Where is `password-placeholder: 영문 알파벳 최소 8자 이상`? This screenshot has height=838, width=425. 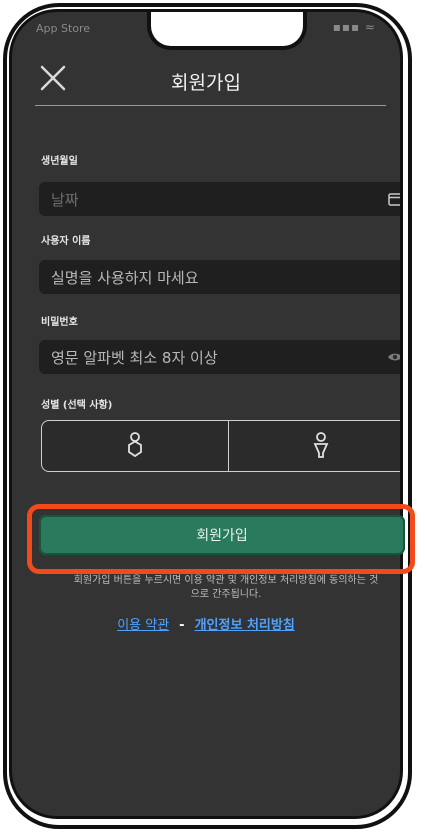
password-placeholder: 영문 알파벳 최소 8자 이상 is located at coordinates (134, 357).